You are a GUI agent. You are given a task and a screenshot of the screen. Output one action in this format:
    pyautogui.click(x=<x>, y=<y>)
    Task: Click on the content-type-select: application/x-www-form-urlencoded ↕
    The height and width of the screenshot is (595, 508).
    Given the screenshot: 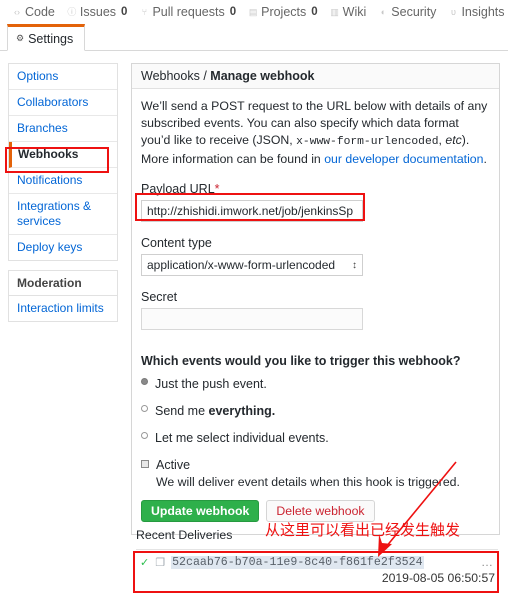 What is the action you would take?
    pyautogui.click(x=252, y=265)
    